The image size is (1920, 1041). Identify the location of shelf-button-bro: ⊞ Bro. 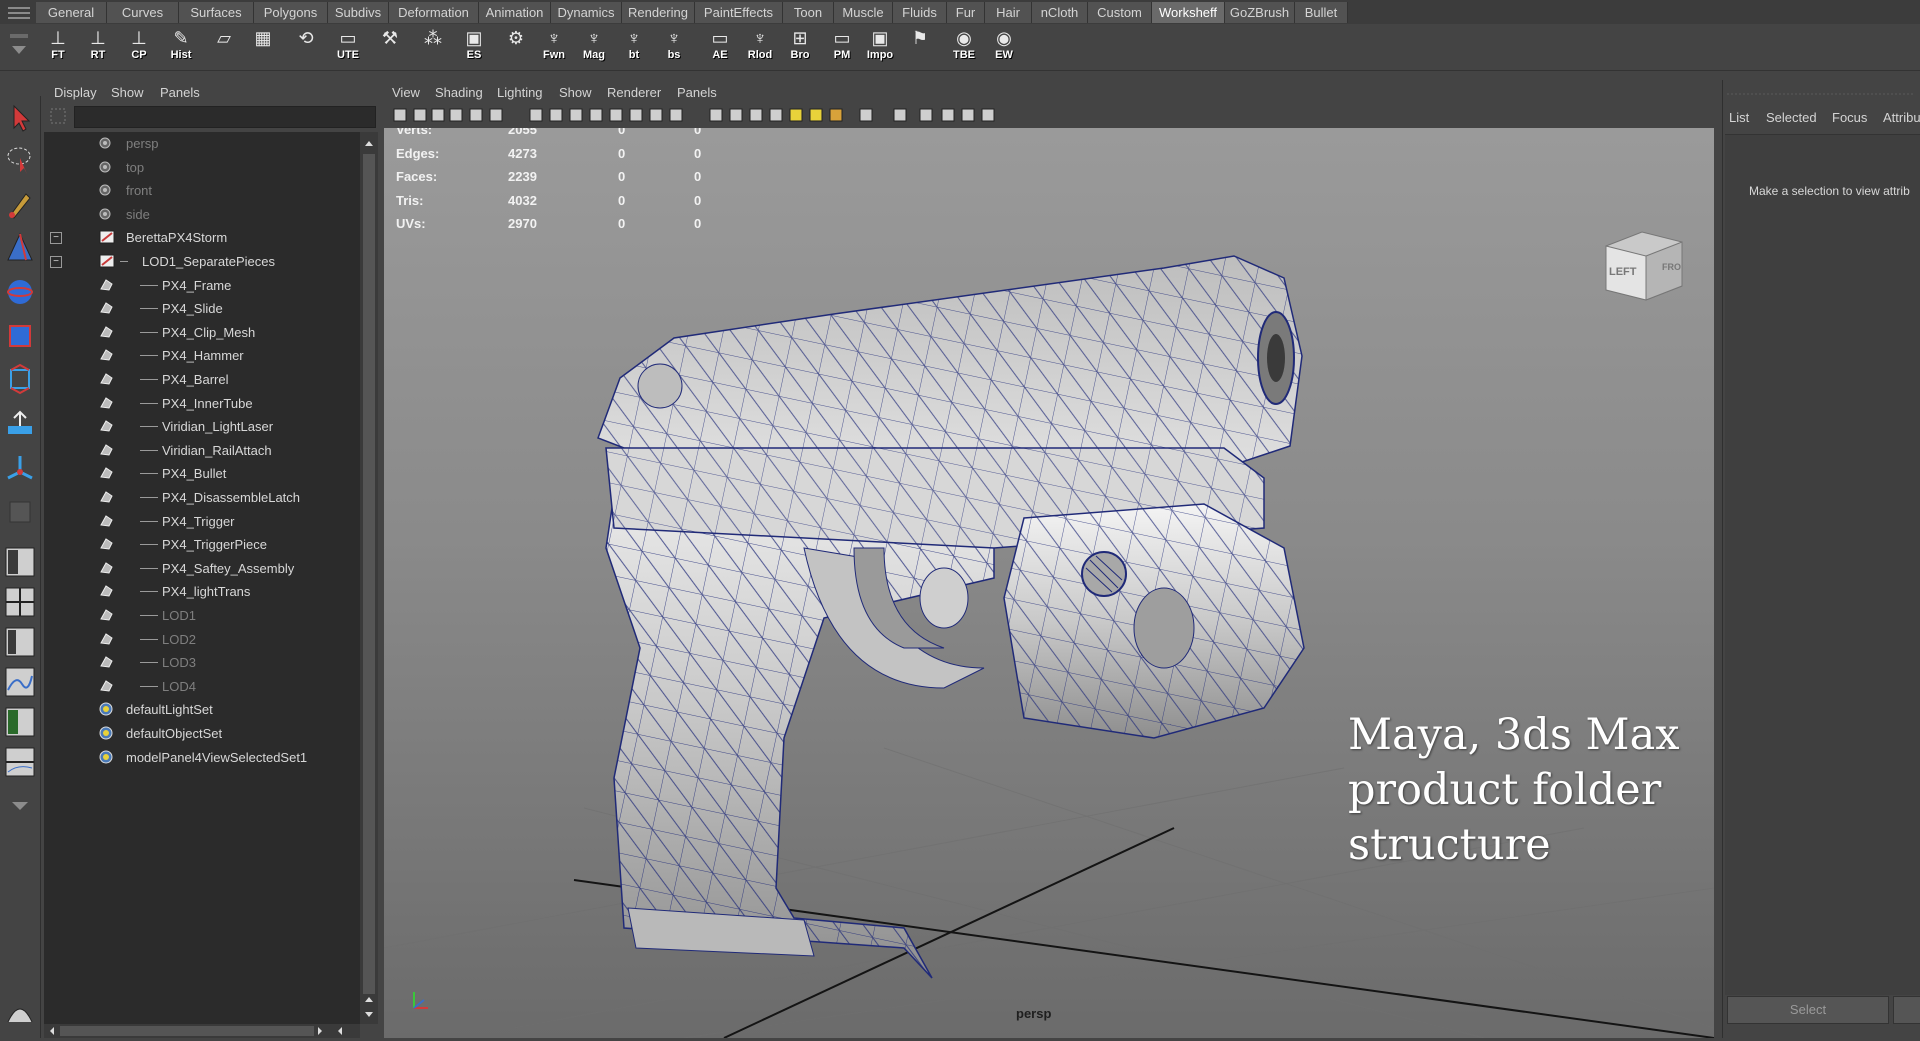
(800, 47).